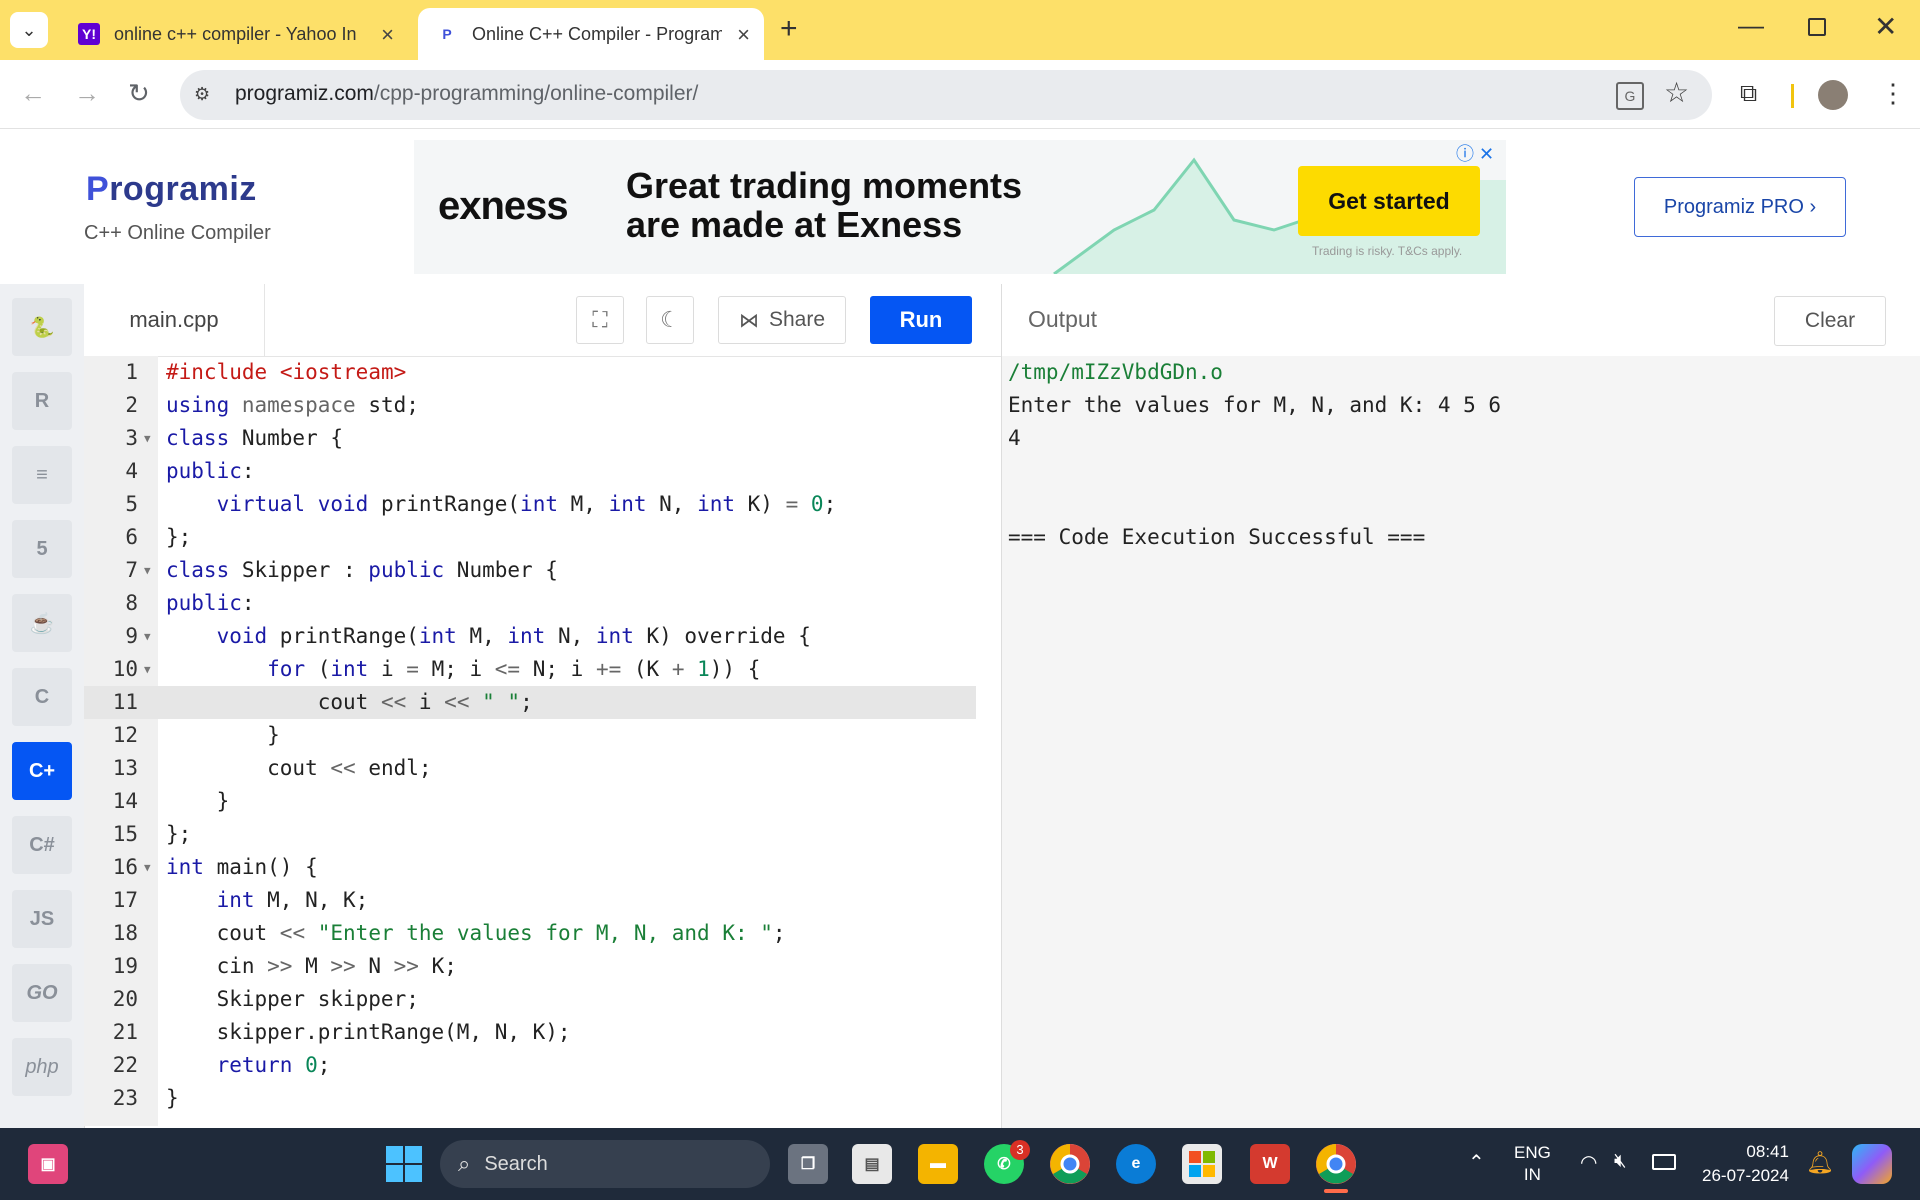 This screenshot has height=1200, width=1920. What do you see at coordinates (42, 919) in the screenshot?
I see `javascript-language-icon: JS` at bounding box center [42, 919].